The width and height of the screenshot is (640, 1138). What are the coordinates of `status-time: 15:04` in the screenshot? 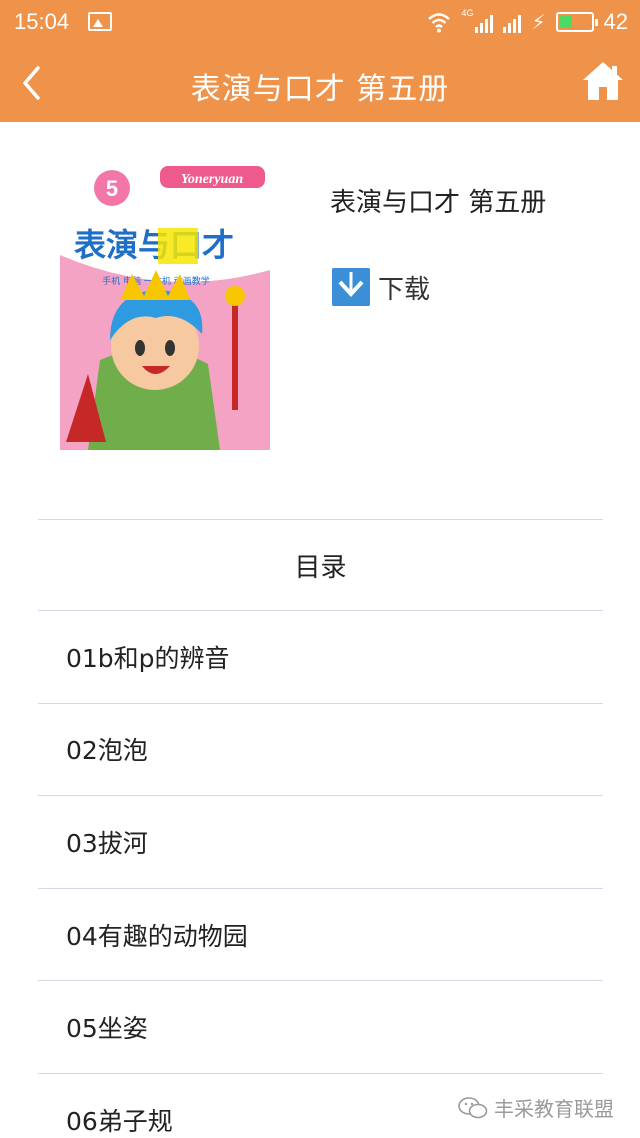 It's located at (42, 21).